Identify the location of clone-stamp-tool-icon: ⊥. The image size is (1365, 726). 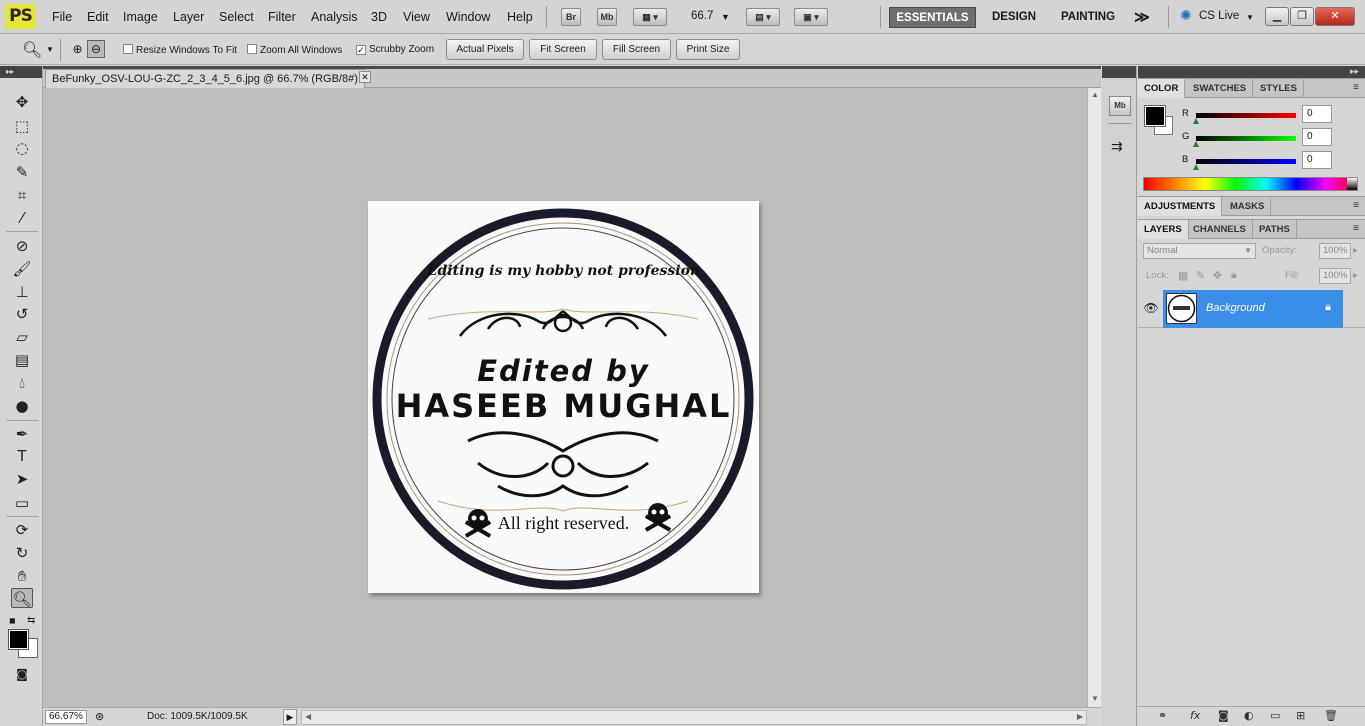
(22, 292).